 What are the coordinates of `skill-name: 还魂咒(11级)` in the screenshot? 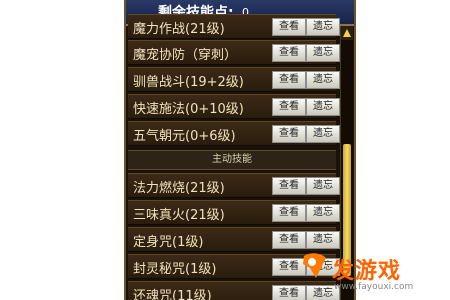 It's located at (172, 294).